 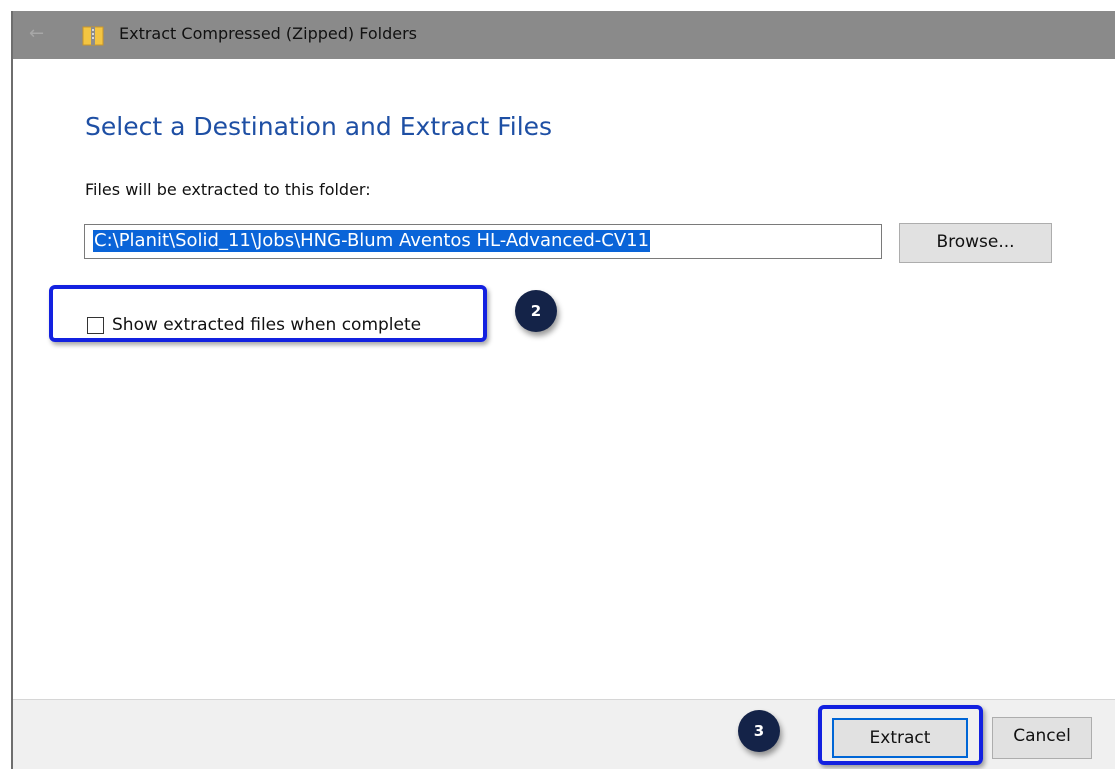 What do you see at coordinates (900, 735) in the screenshot?
I see `highlight-extract-annotation` at bounding box center [900, 735].